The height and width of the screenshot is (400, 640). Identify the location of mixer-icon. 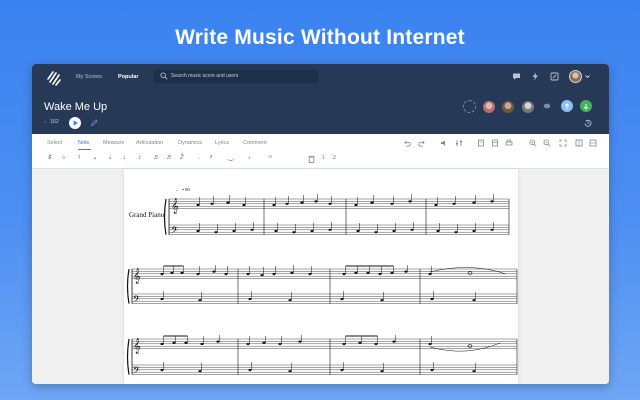
(459, 143).